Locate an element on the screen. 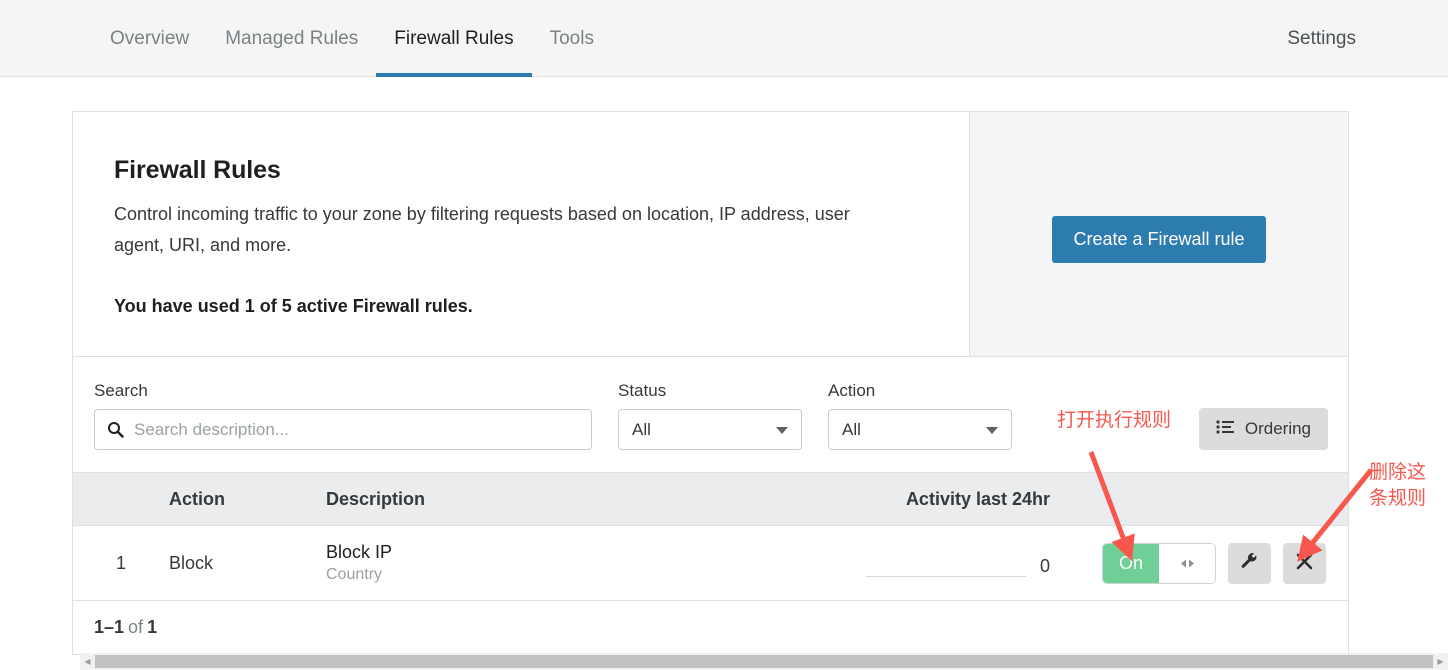 The height and width of the screenshot is (670, 1448). scrollbar-thumb is located at coordinates (764, 661).